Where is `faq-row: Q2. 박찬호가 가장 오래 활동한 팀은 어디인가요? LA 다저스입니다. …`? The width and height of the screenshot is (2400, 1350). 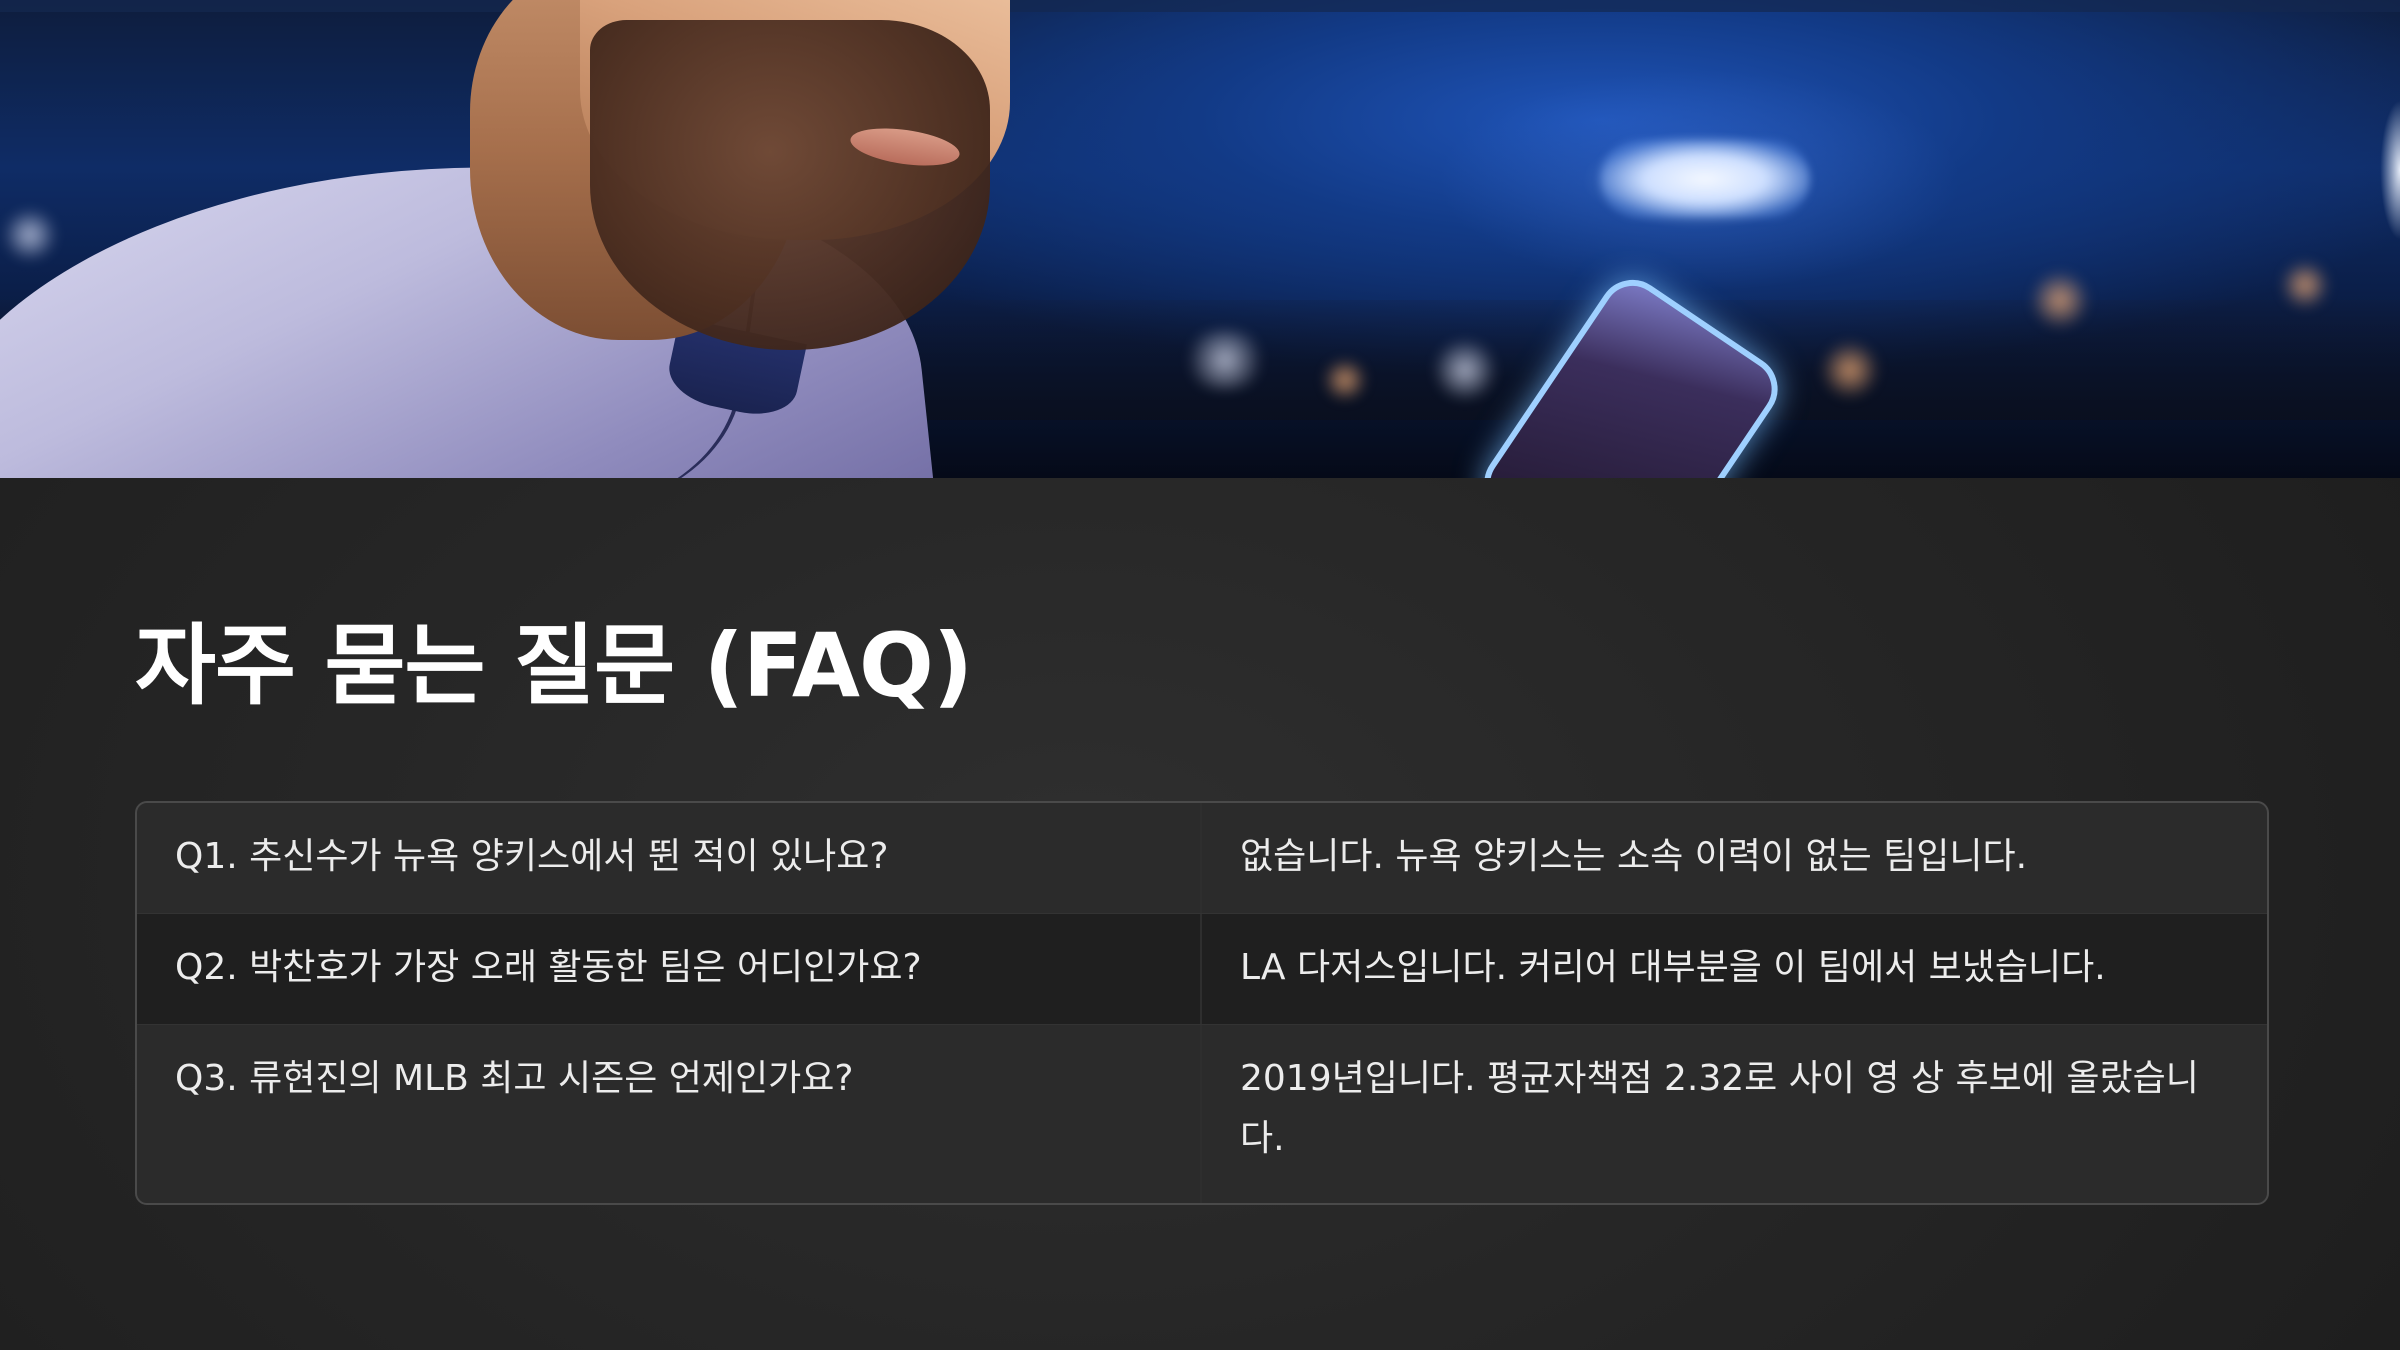 faq-row: Q2. 박찬호가 가장 오래 활동한 팀은 어디인가요? LA 다저스입니다. … is located at coordinates (1202, 968).